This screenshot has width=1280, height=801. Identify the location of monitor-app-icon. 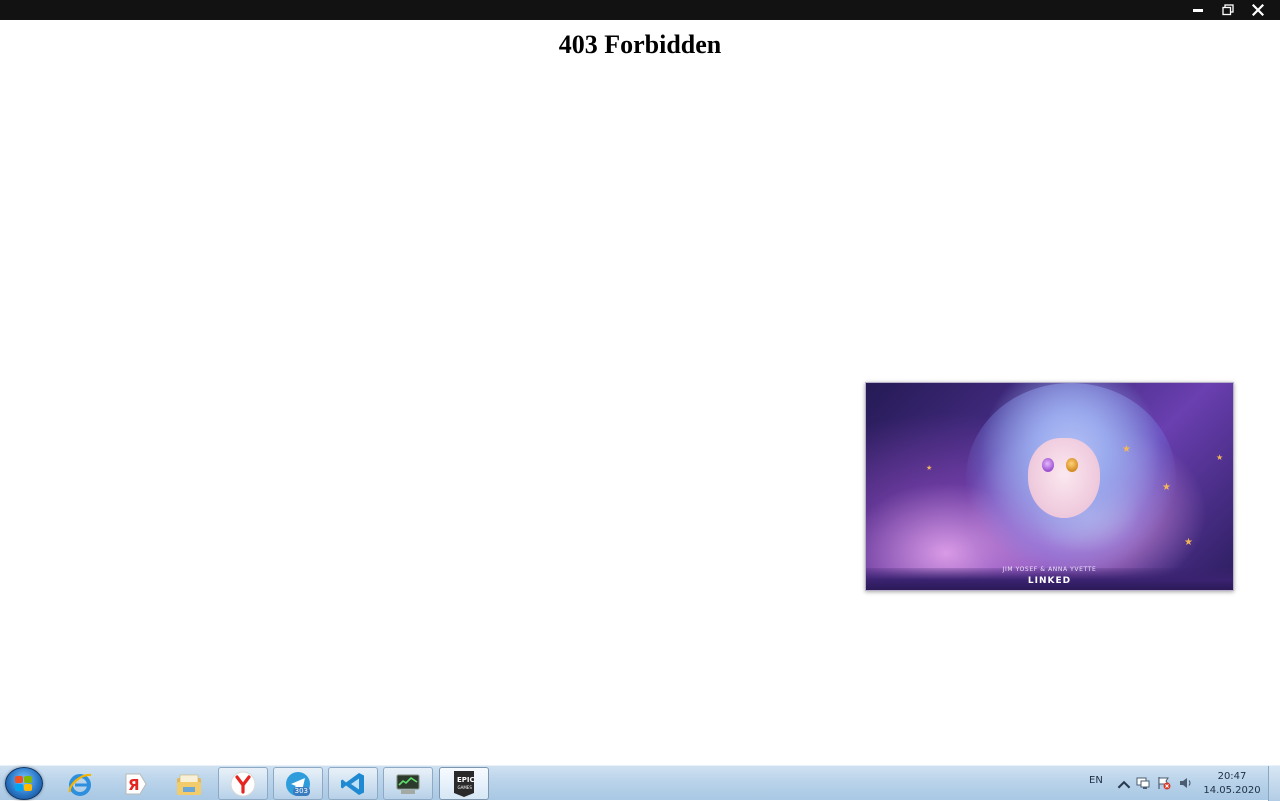
(408, 784).